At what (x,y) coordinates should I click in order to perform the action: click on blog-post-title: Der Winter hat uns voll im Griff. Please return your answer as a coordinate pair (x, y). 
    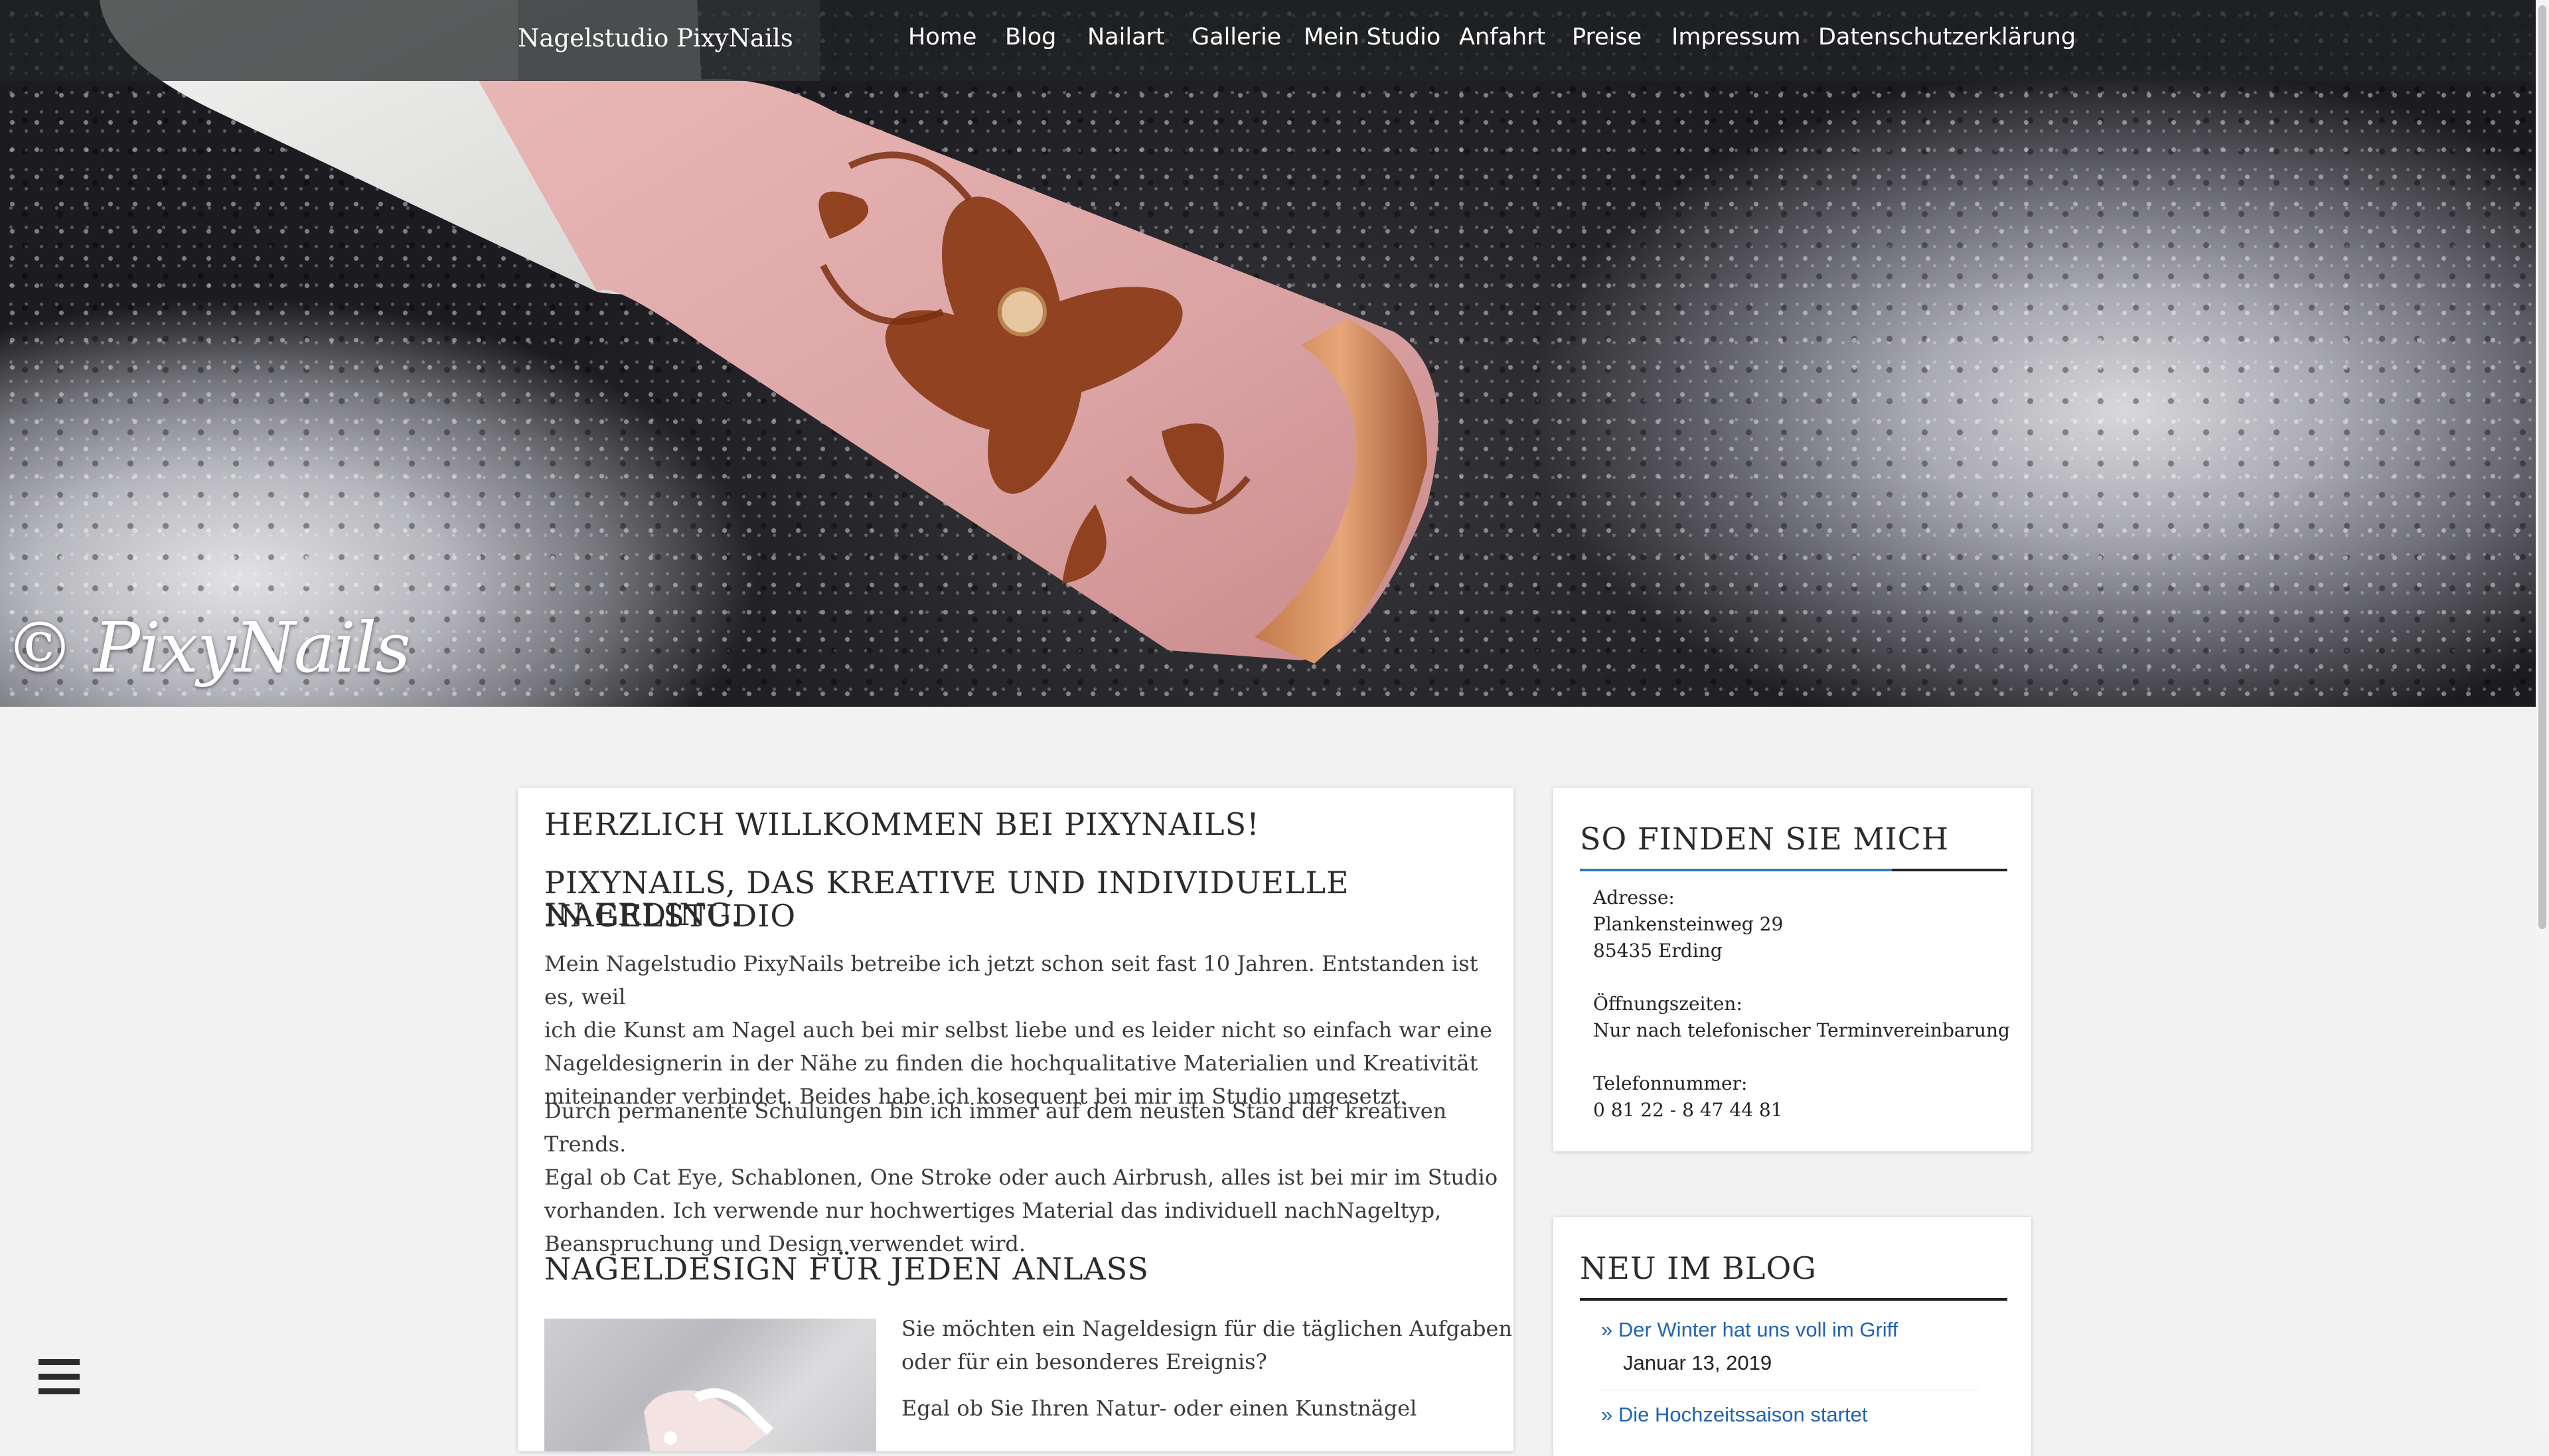
    Looking at the image, I should click on (1758, 1329).